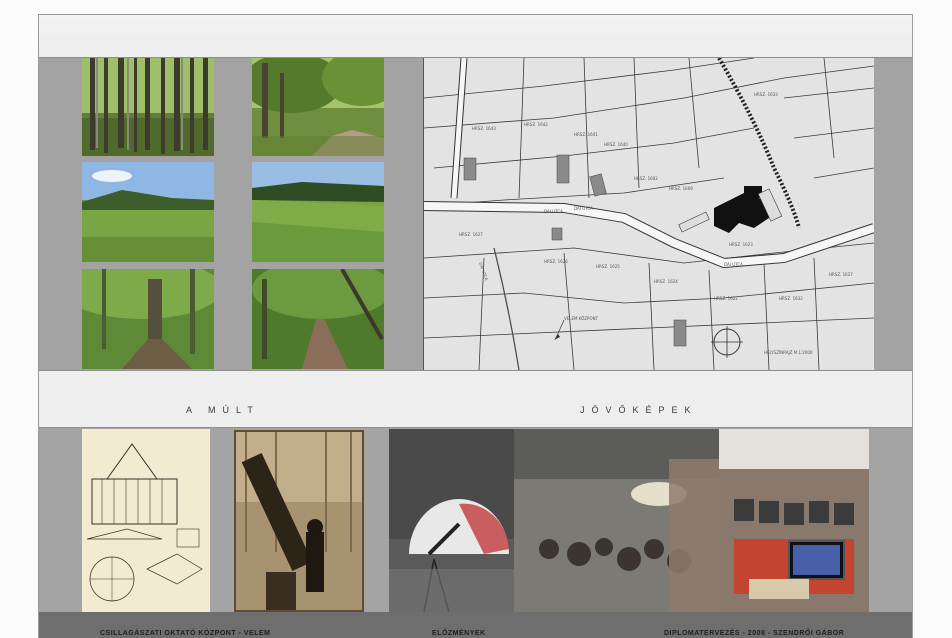 The width and height of the screenshot is (952, 638). Describe the element at coordinates (629, 520) in the screenshot. I see `future-observatory-collage` at that location.